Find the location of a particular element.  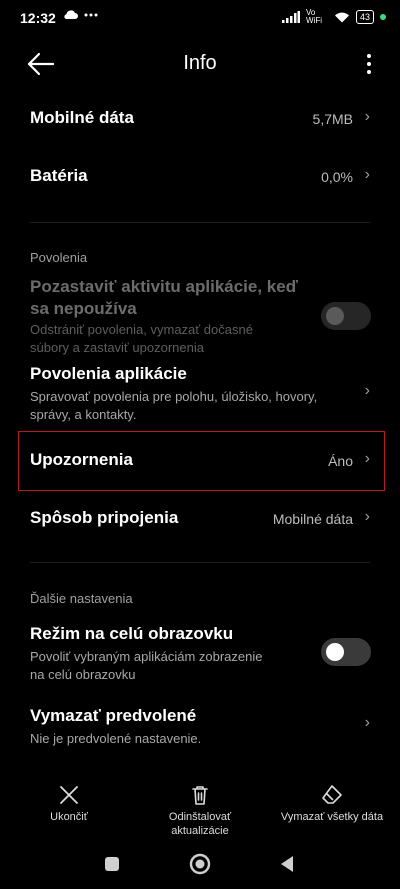

more-options-icon is located at coordinates (369, 64).